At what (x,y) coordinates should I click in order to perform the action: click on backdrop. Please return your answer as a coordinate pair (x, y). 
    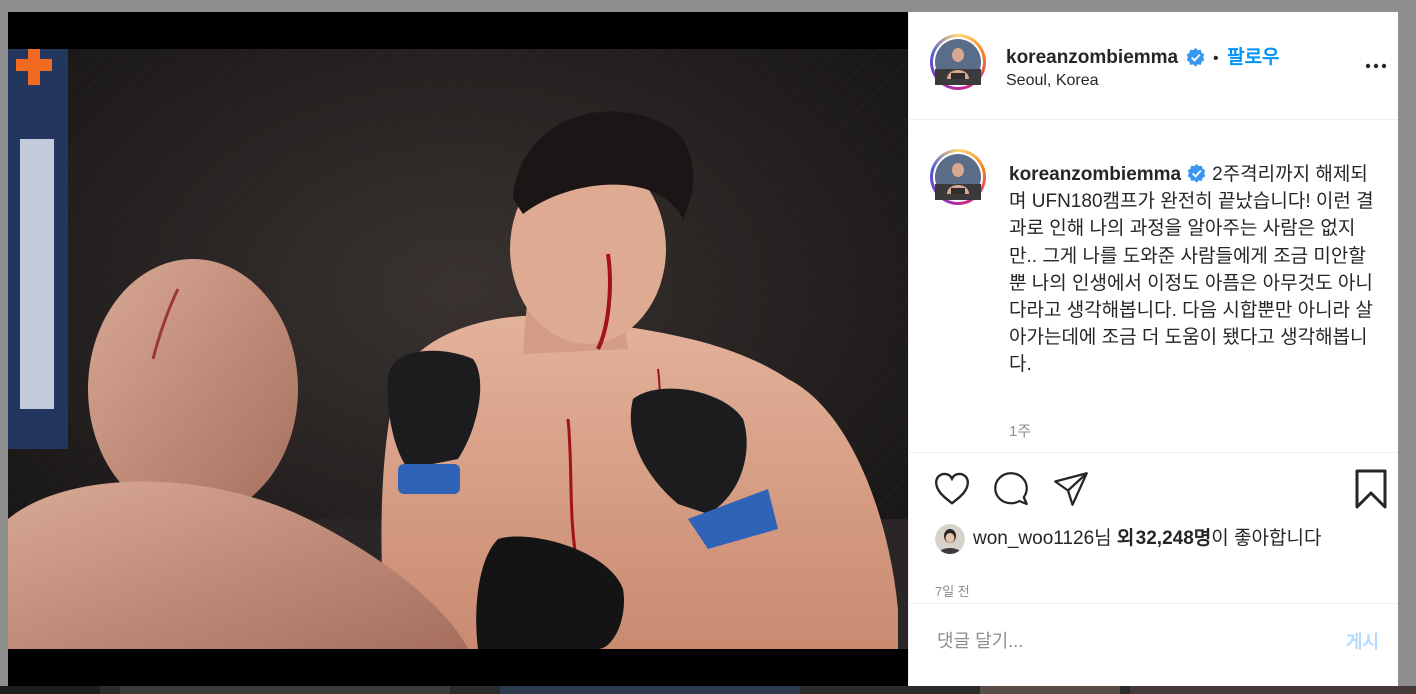
    Looking at the image, I should click on (708, 6).